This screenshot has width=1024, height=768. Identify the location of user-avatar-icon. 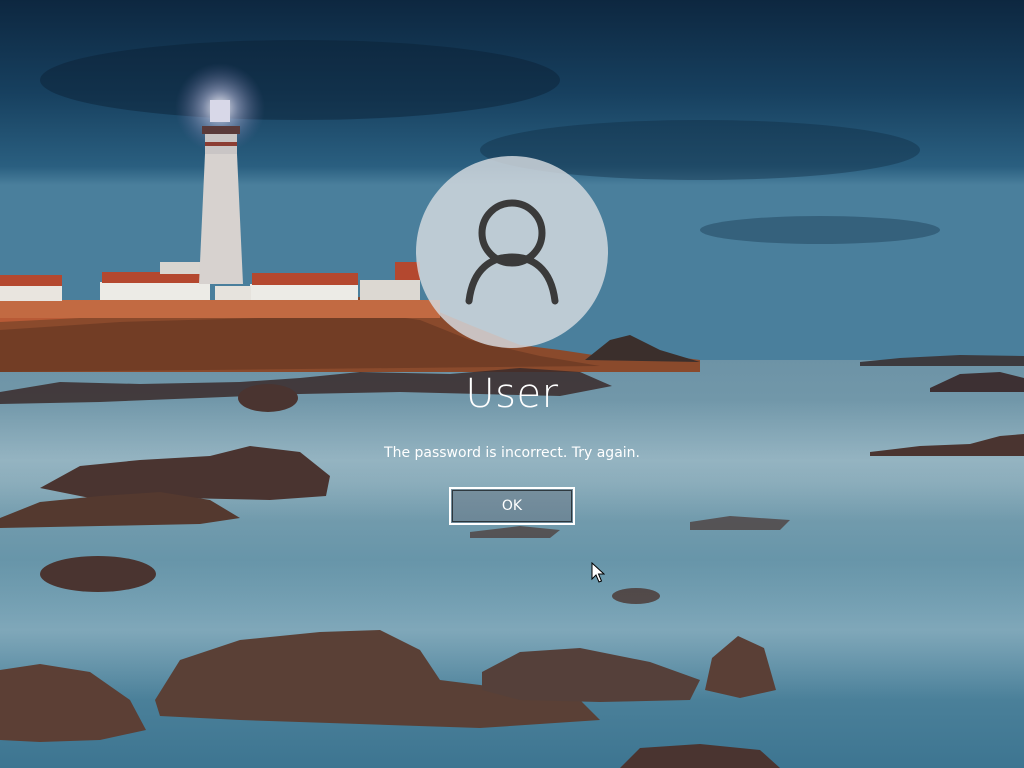
(512, 252).